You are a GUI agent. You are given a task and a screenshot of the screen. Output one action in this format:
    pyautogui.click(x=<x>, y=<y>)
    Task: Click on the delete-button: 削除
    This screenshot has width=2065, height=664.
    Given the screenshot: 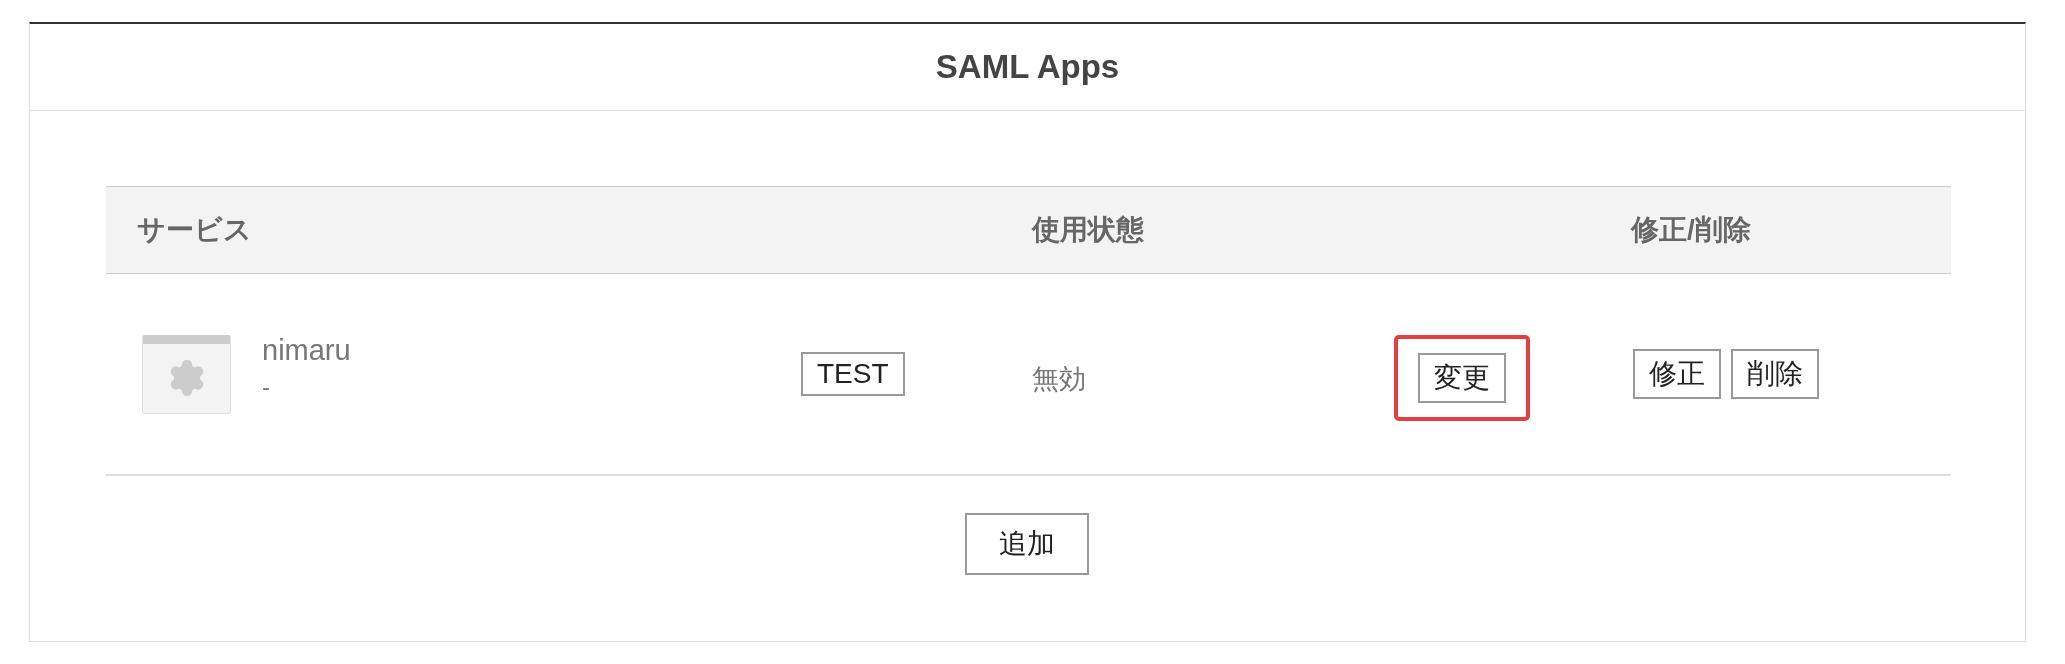 What is the action you would take?
    pyautogui.click(x=1775, y=374)
    